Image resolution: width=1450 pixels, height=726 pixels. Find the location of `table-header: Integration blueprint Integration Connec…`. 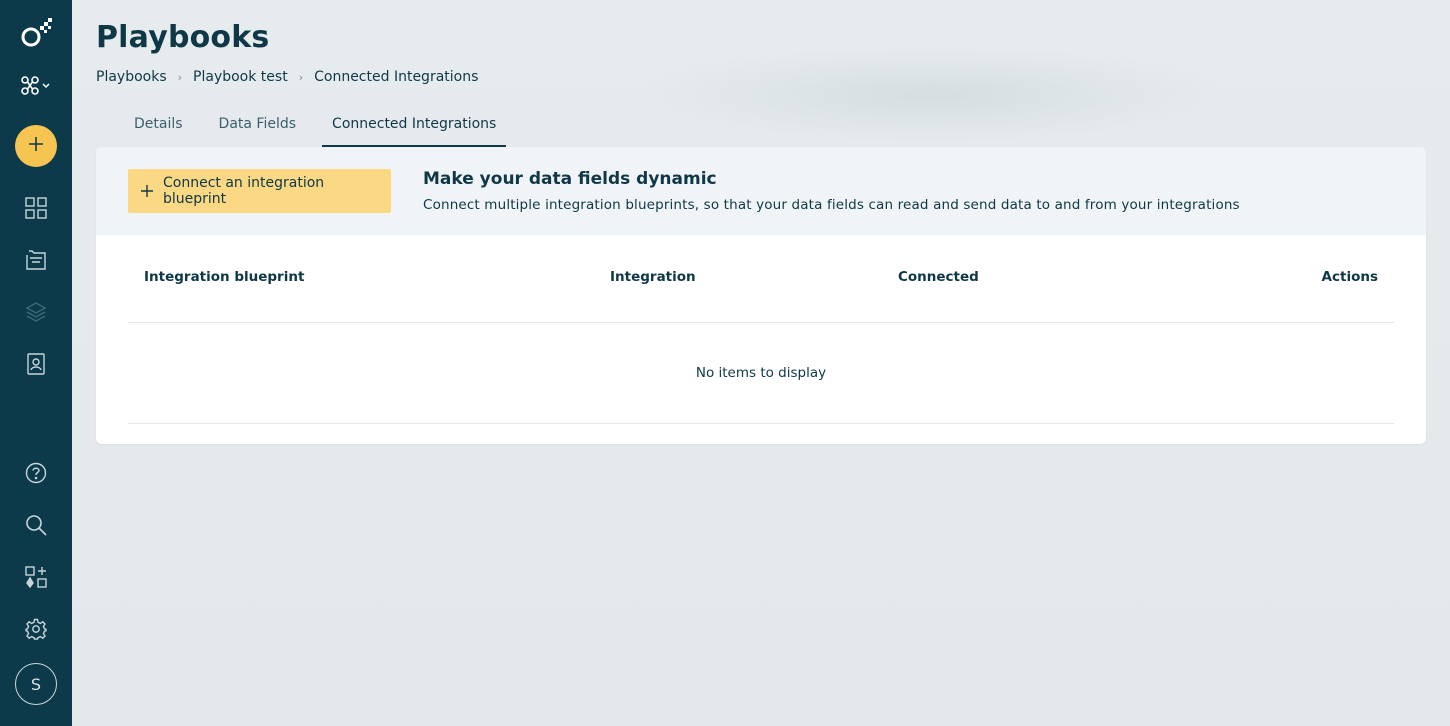

table-header: Integration blueprint Integration Connec… is located at coordinates (761, 279).